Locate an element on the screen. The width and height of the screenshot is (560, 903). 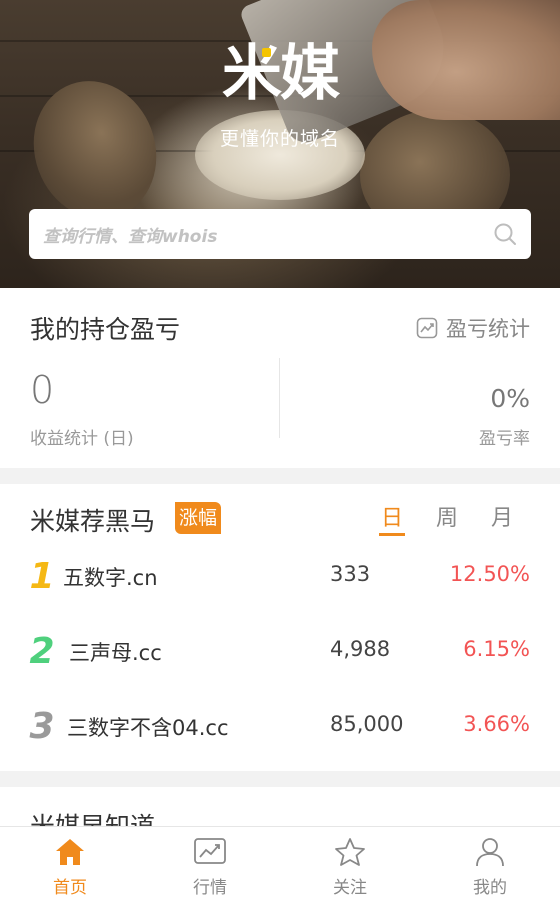
slogan: 更懂你的域名 is located at coordinates (279, 139).